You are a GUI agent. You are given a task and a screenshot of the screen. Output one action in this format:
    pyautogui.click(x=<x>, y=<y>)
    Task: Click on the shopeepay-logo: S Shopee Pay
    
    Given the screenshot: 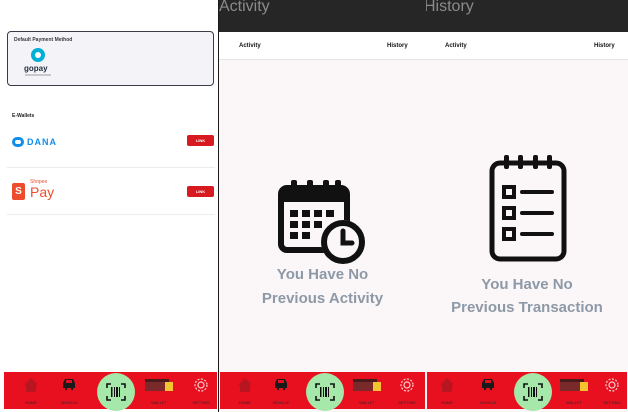 What is the action you would take?
    pyautogui.click(x=37, y=192)
    